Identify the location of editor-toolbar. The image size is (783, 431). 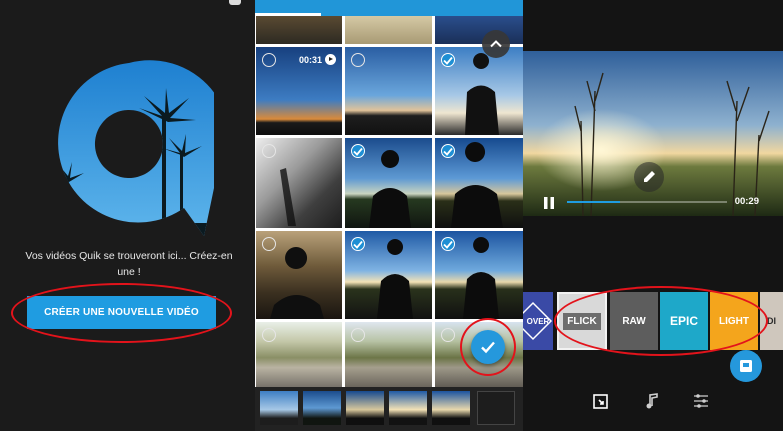
(653, 398).